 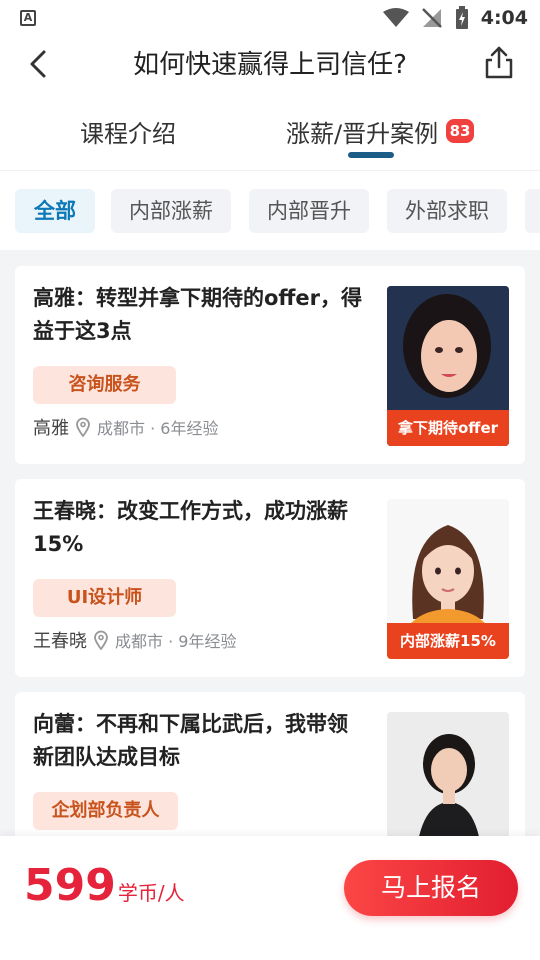 I want to click on app-notification-icon: A, so click(x=28, y=18).